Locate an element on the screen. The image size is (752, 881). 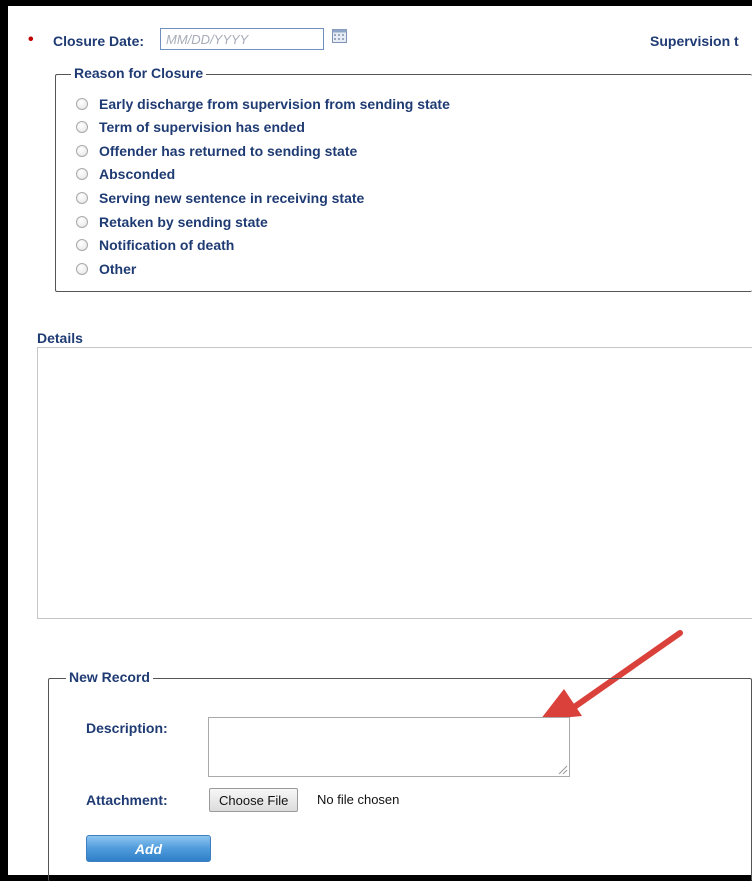
calendar-icon is located at coordinates (339, 35).